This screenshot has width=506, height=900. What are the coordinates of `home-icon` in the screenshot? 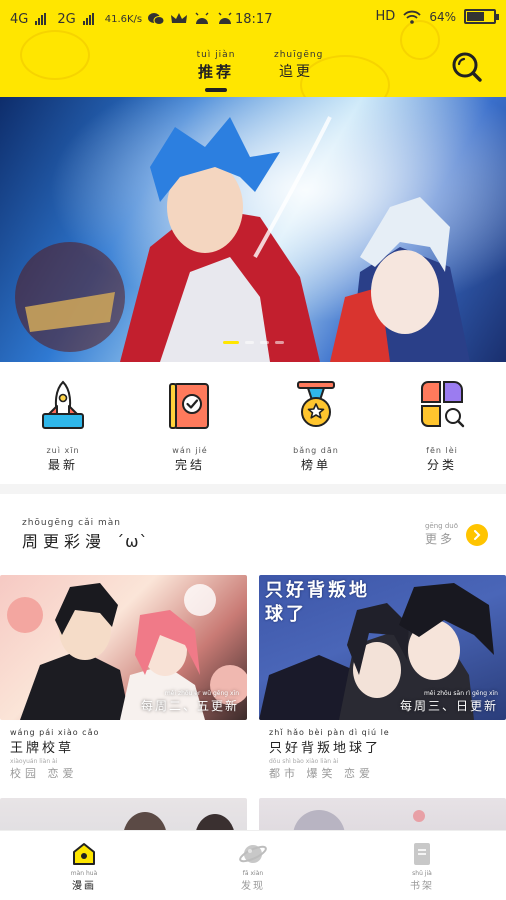 It's located at (84, 854).